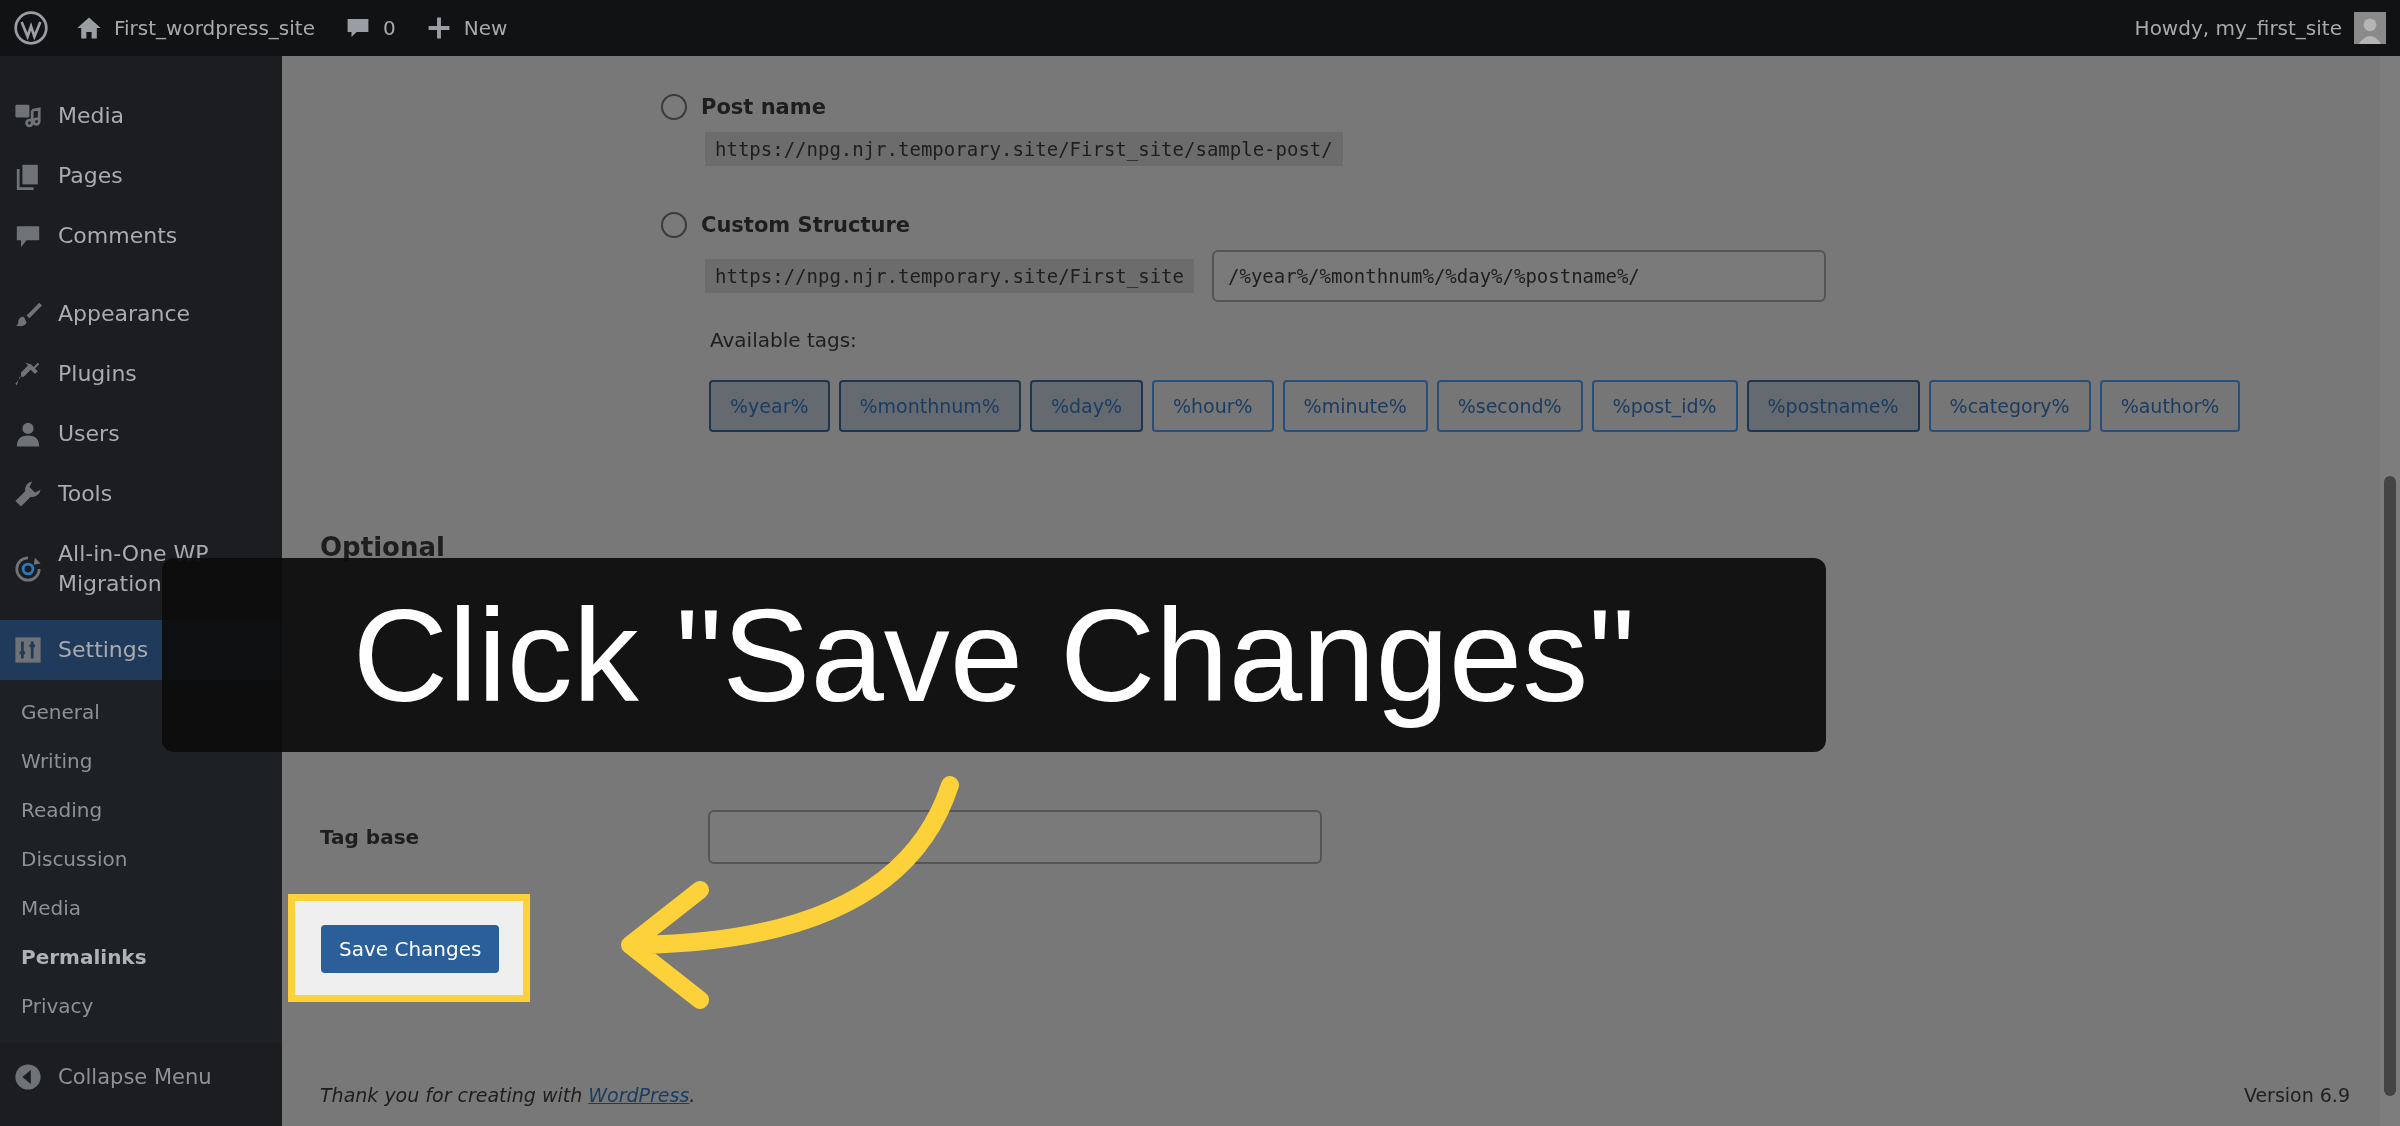  I want to click on submenu-item: Reading, so click(62, 810).